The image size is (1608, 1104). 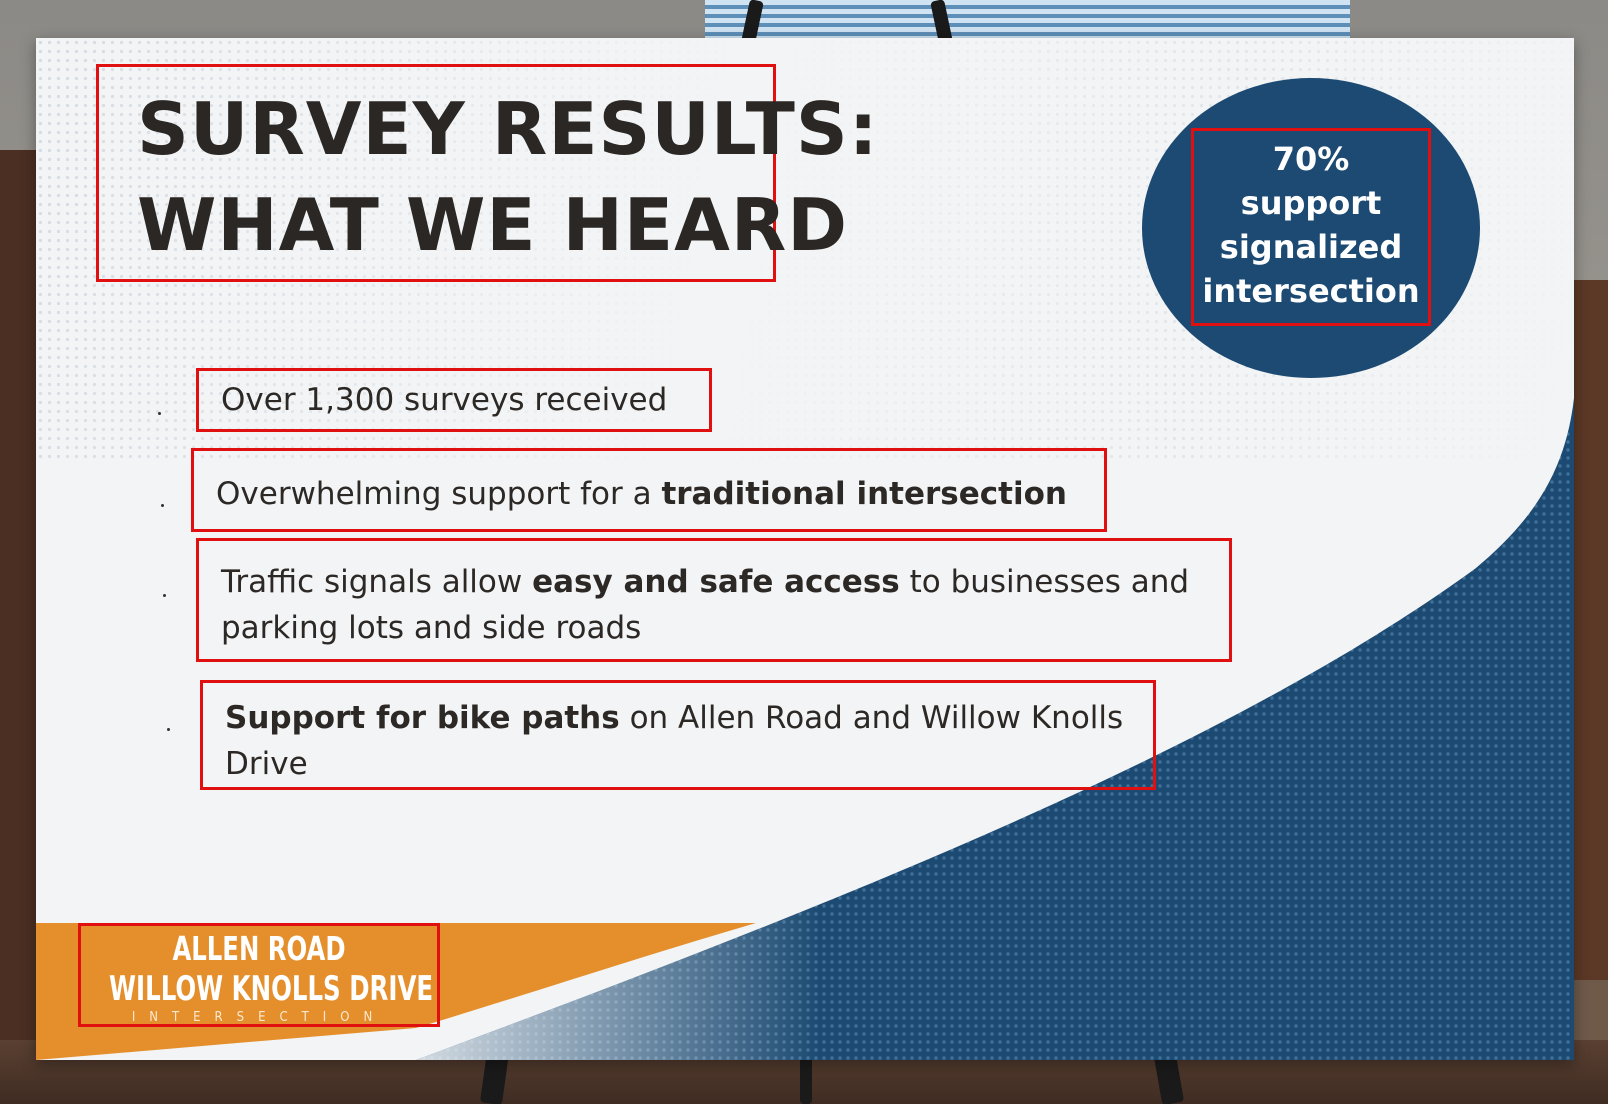 I want to click on bullet-text-segment: traditional intersection, so click(x=864, y=494).